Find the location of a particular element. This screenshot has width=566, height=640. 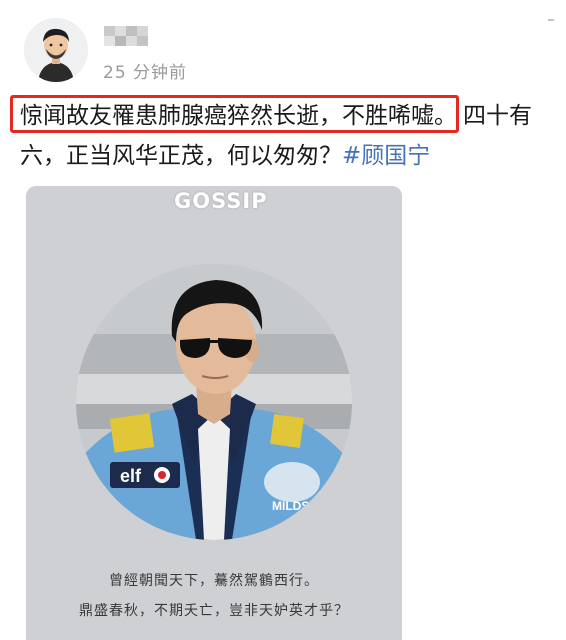

highlight-box is located at coordinates (234, 114).